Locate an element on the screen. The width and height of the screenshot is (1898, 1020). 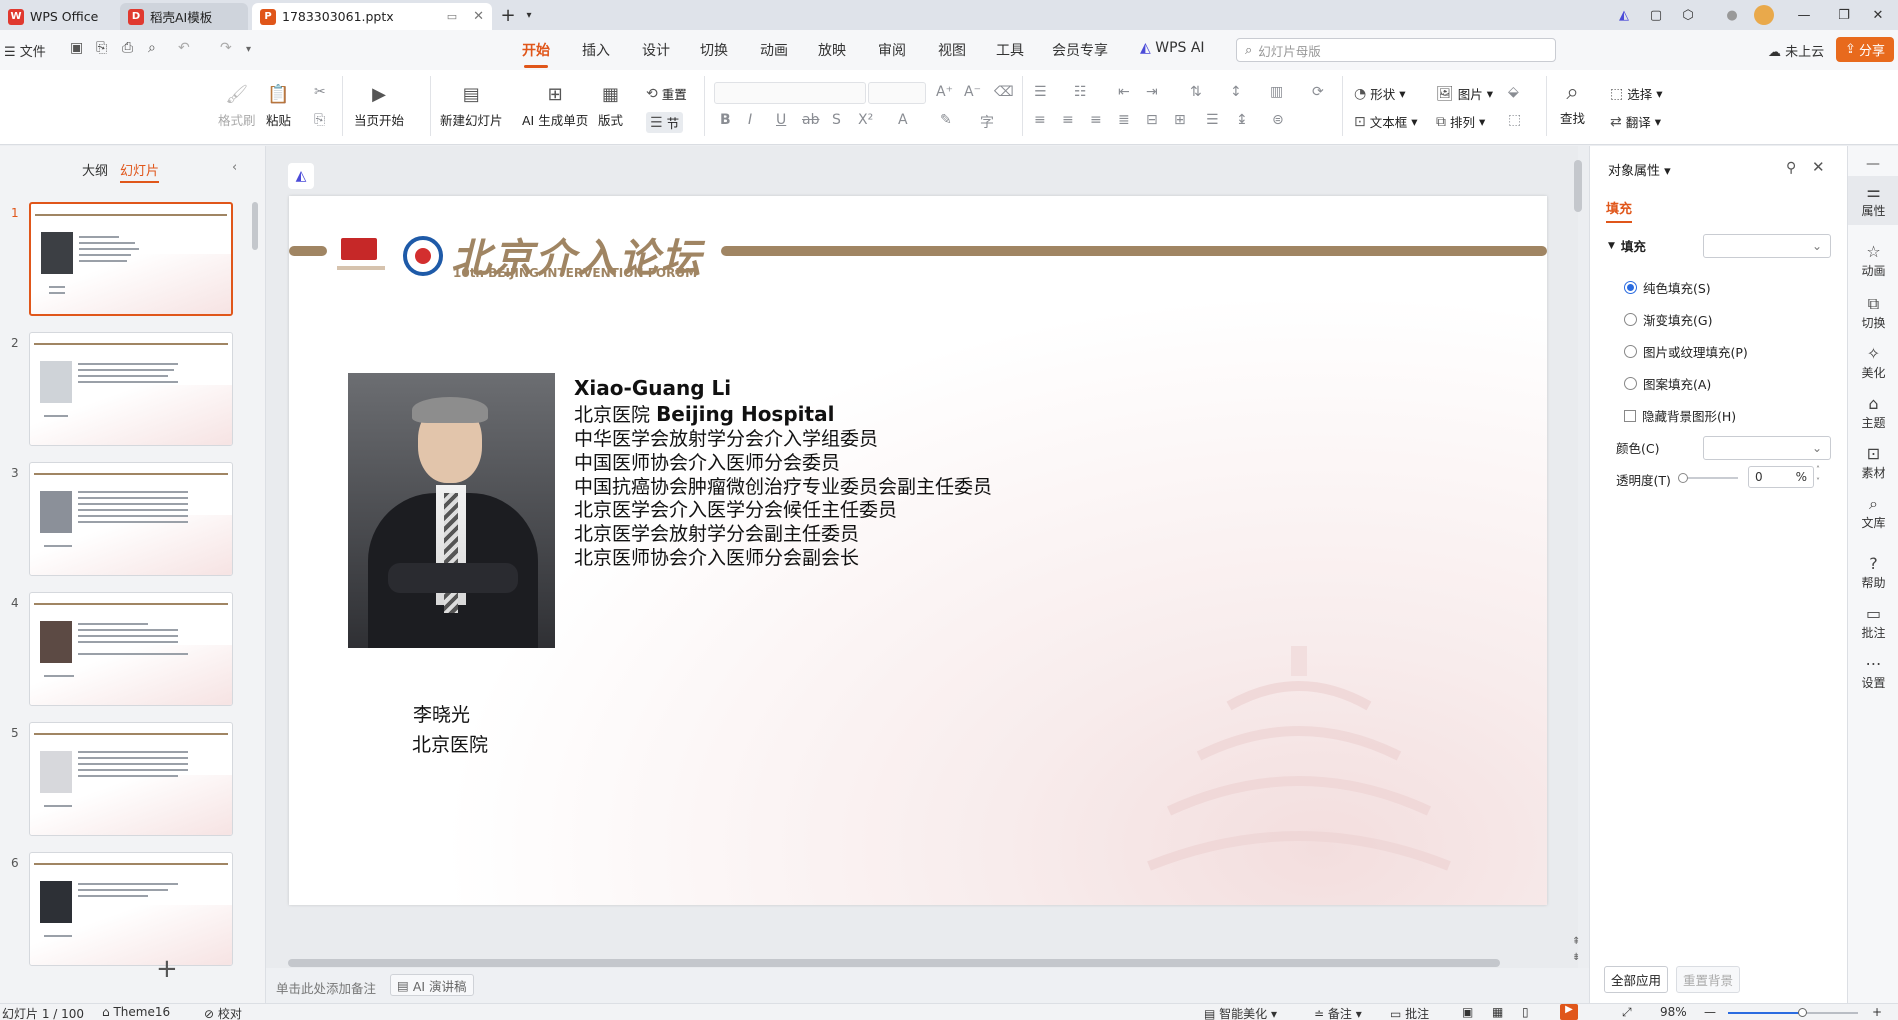
redo-icon: ↷ is located at coordinates (226, 48).